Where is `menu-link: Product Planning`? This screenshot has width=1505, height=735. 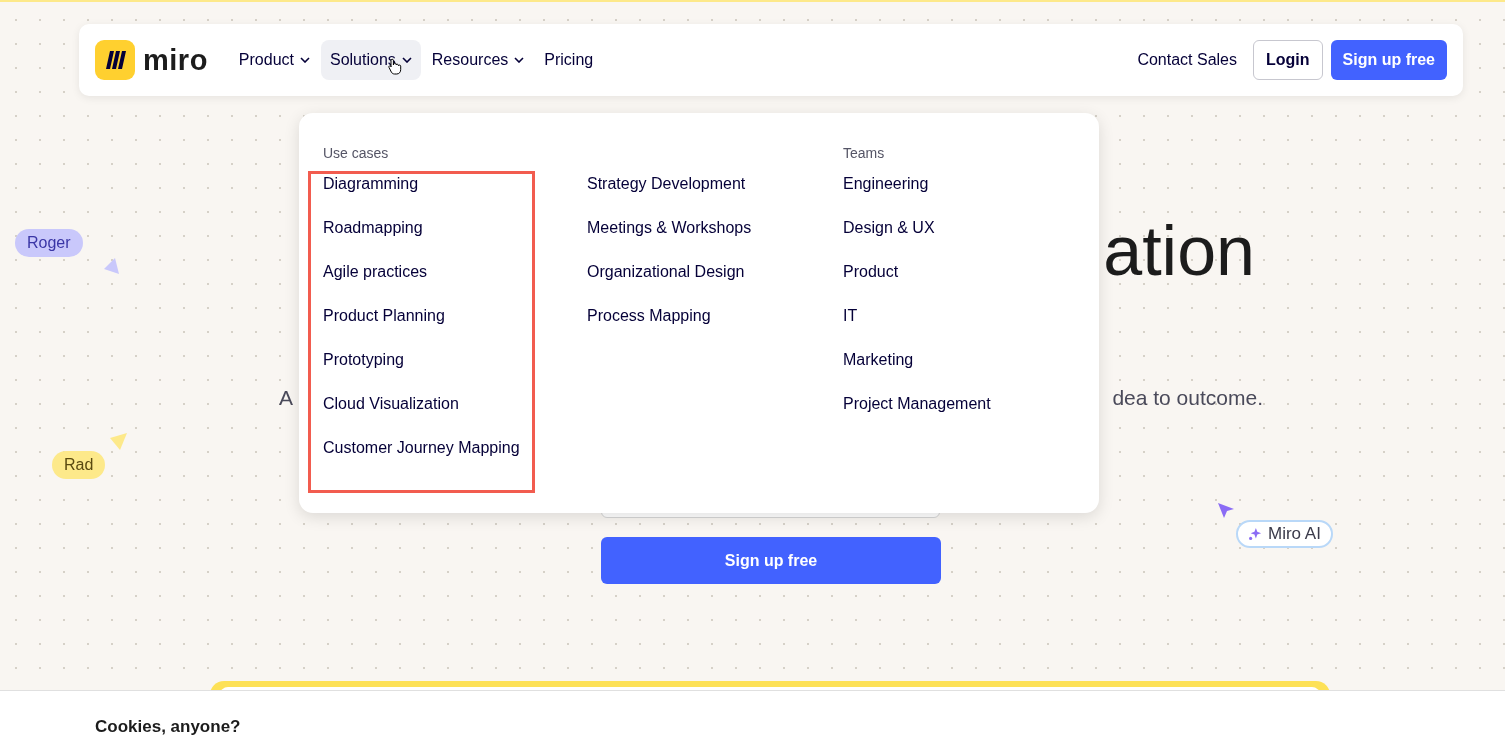
menu-link: Product Planning is located at coordinates (421, 328).